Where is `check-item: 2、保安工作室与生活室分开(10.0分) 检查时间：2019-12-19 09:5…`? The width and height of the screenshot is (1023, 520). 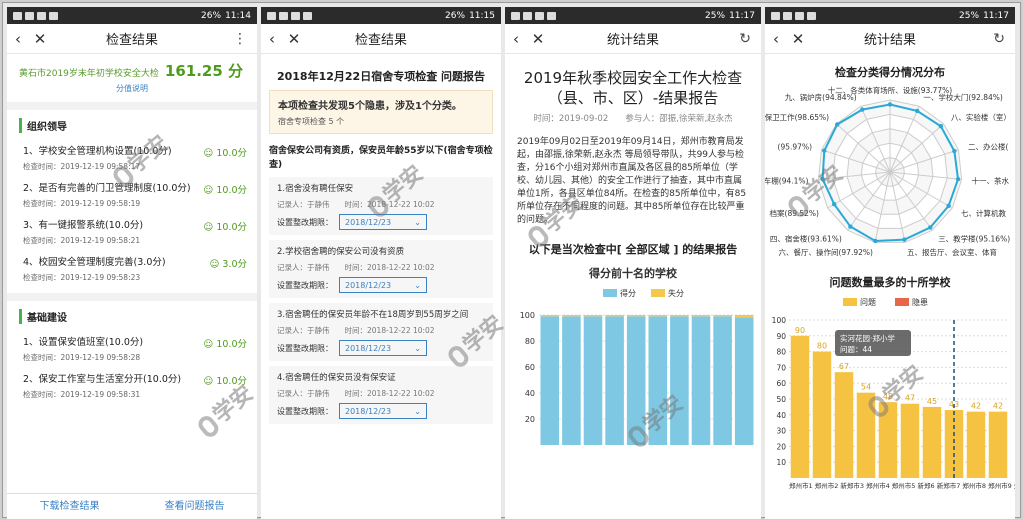
check-item: 2、保安工作室与生活室分开(10.0分) 检查时间：2019-12-19 09:5… is located at coordinates (132, 385).